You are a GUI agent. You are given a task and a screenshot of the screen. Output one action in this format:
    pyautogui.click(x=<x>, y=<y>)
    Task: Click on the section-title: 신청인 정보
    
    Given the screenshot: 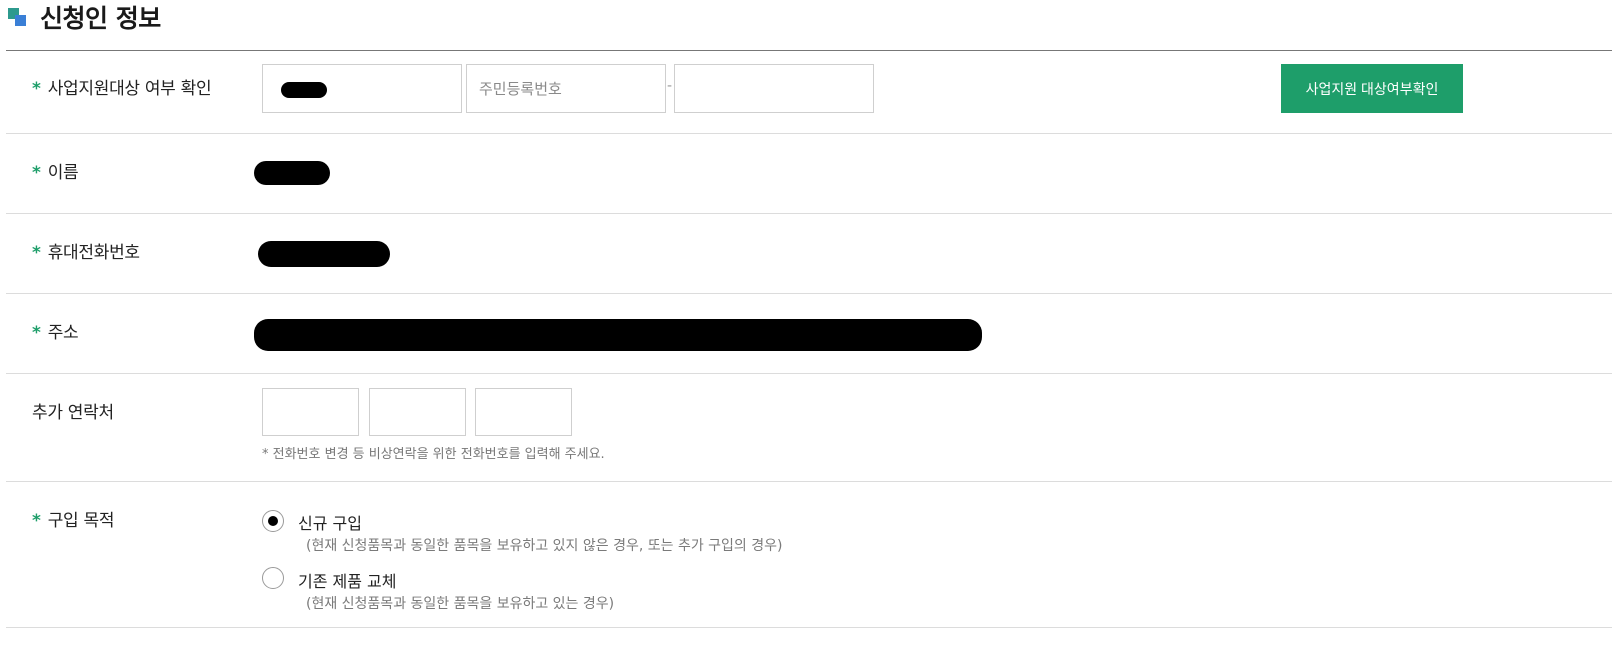 What is the action you would take?
    pyautogui.click(x=100, y=18)
    